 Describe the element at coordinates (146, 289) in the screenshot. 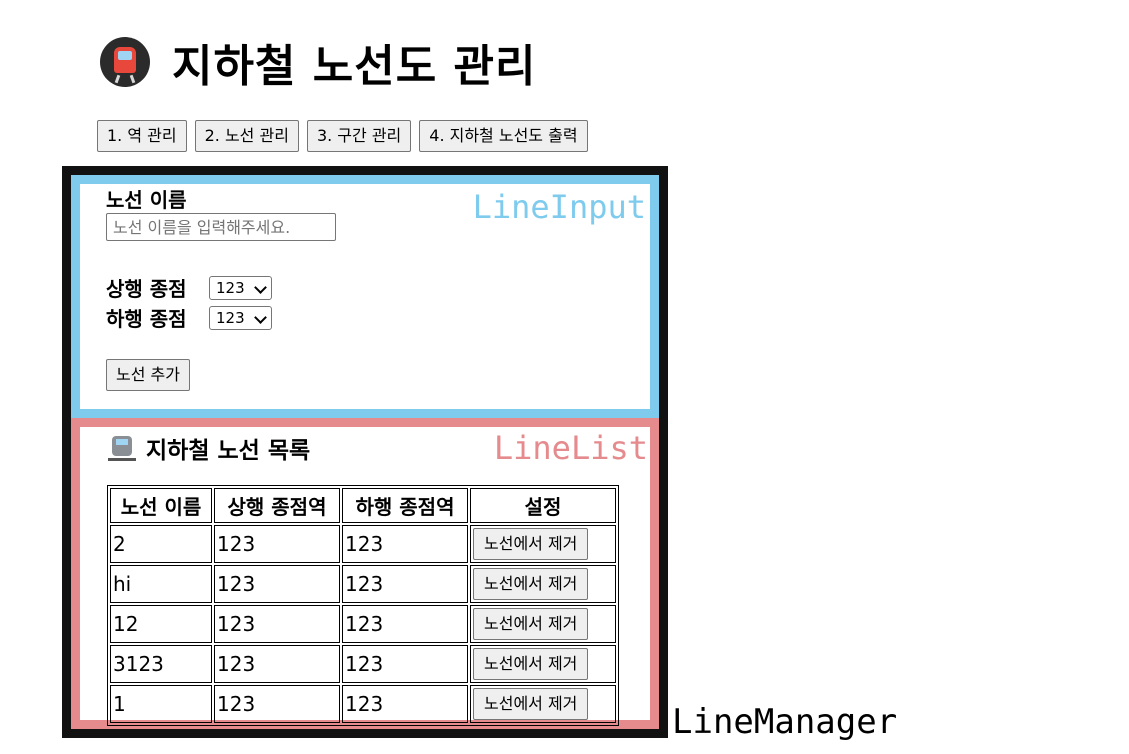

I see `up-terminal-label: 상행 종점` at that location.